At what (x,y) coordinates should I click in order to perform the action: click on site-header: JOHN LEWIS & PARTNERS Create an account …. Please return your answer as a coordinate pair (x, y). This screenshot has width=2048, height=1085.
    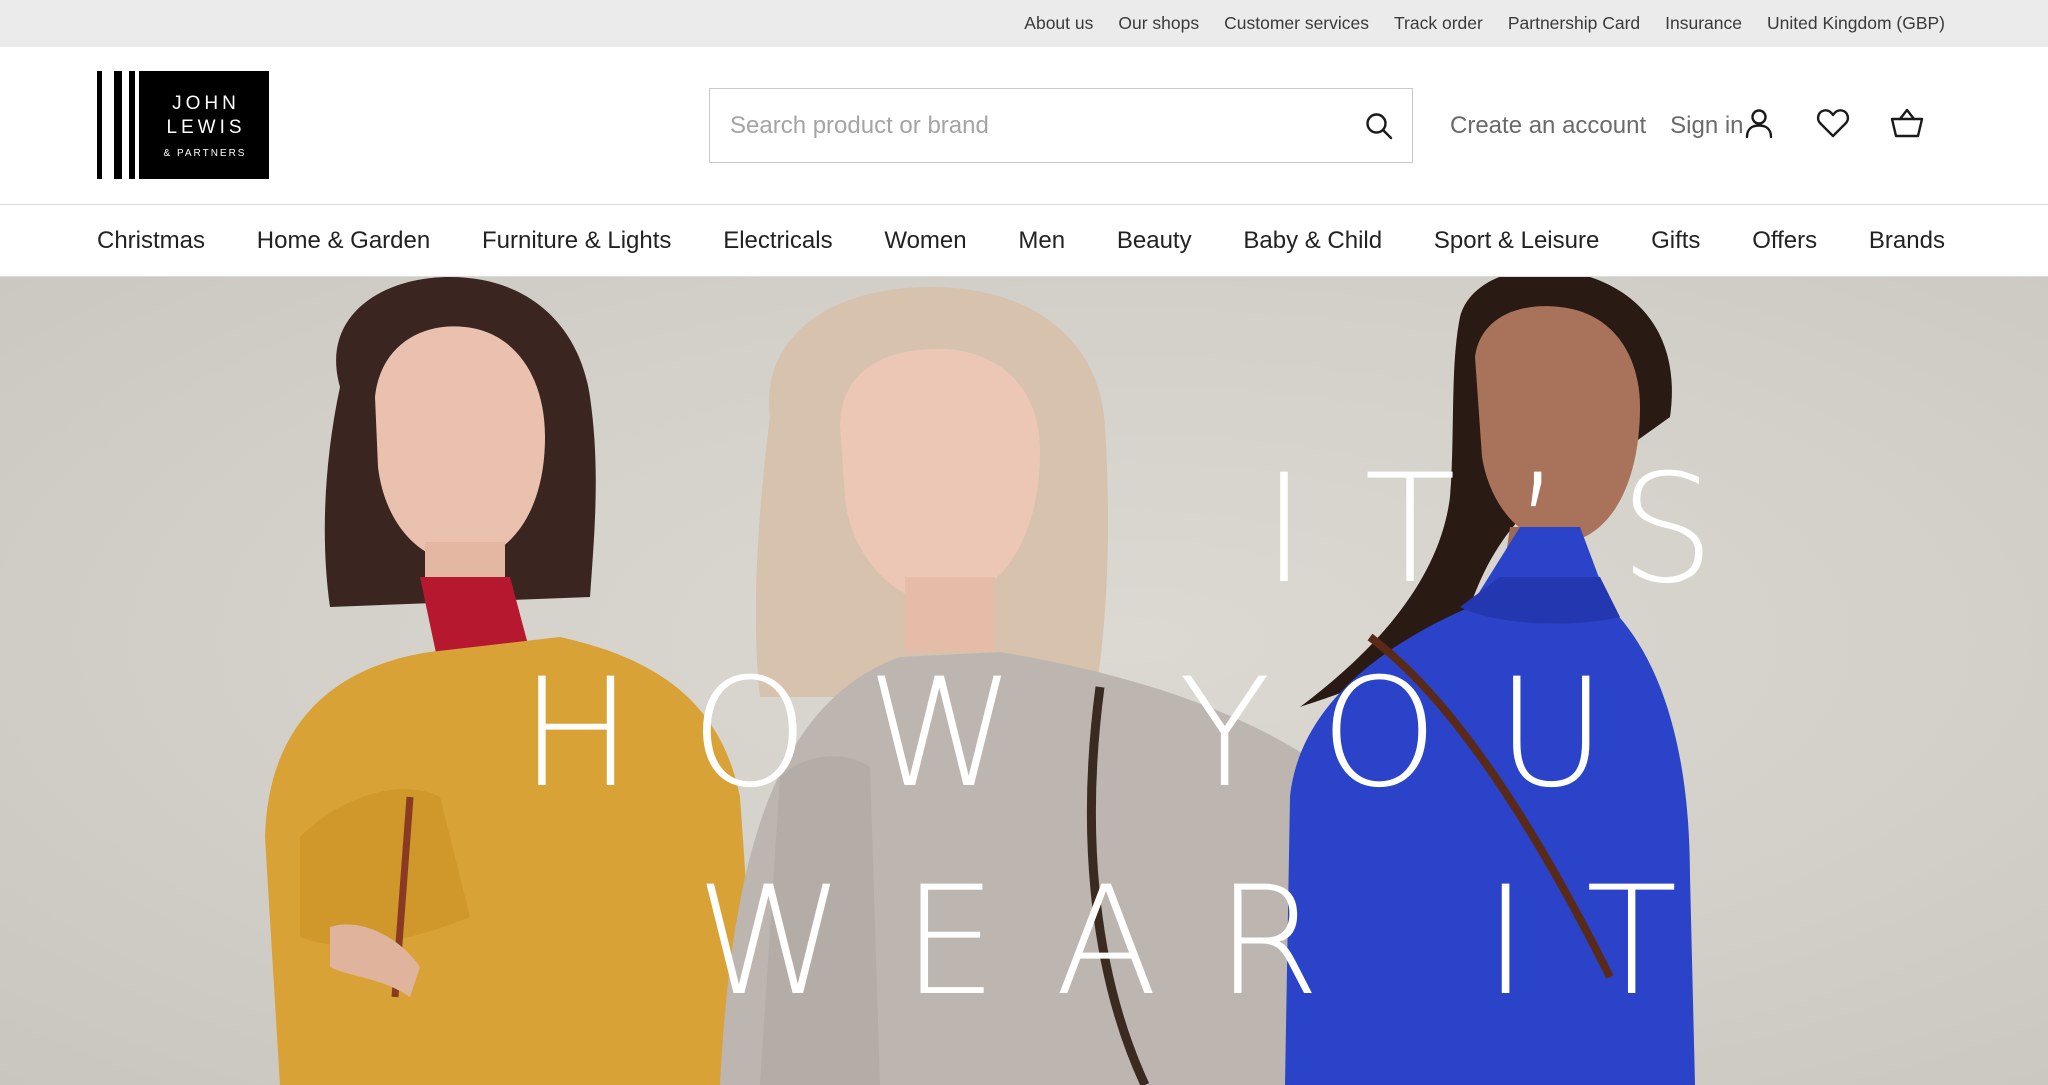
    Looking at the image, I should click on (1024, 125).